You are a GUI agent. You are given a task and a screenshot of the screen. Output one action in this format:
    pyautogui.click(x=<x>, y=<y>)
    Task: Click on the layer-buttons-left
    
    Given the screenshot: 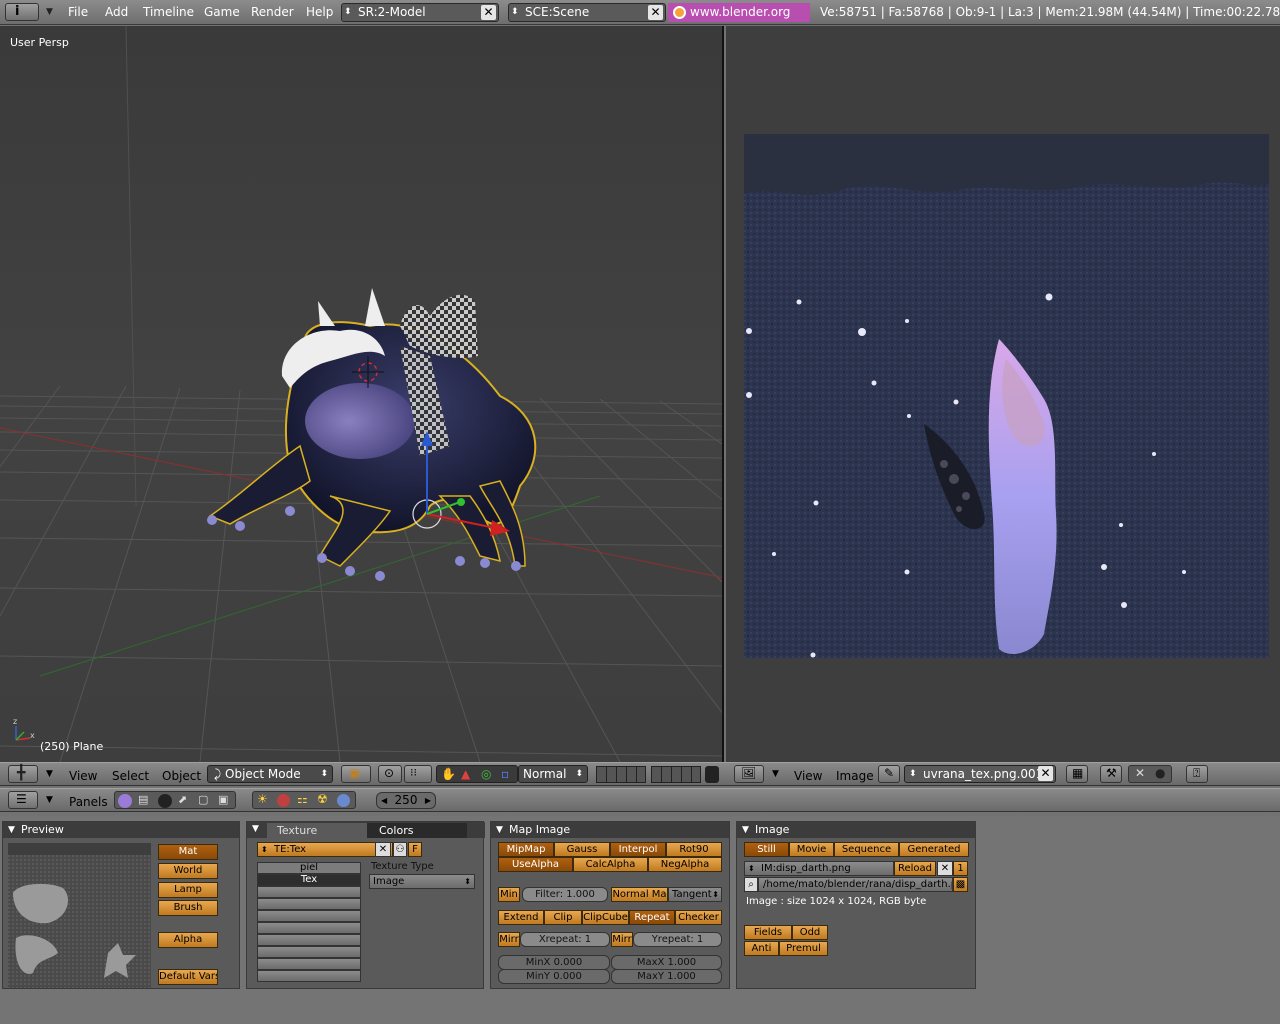 What is the action you would take?
    pyautogui.click(x=621, y=774)
    